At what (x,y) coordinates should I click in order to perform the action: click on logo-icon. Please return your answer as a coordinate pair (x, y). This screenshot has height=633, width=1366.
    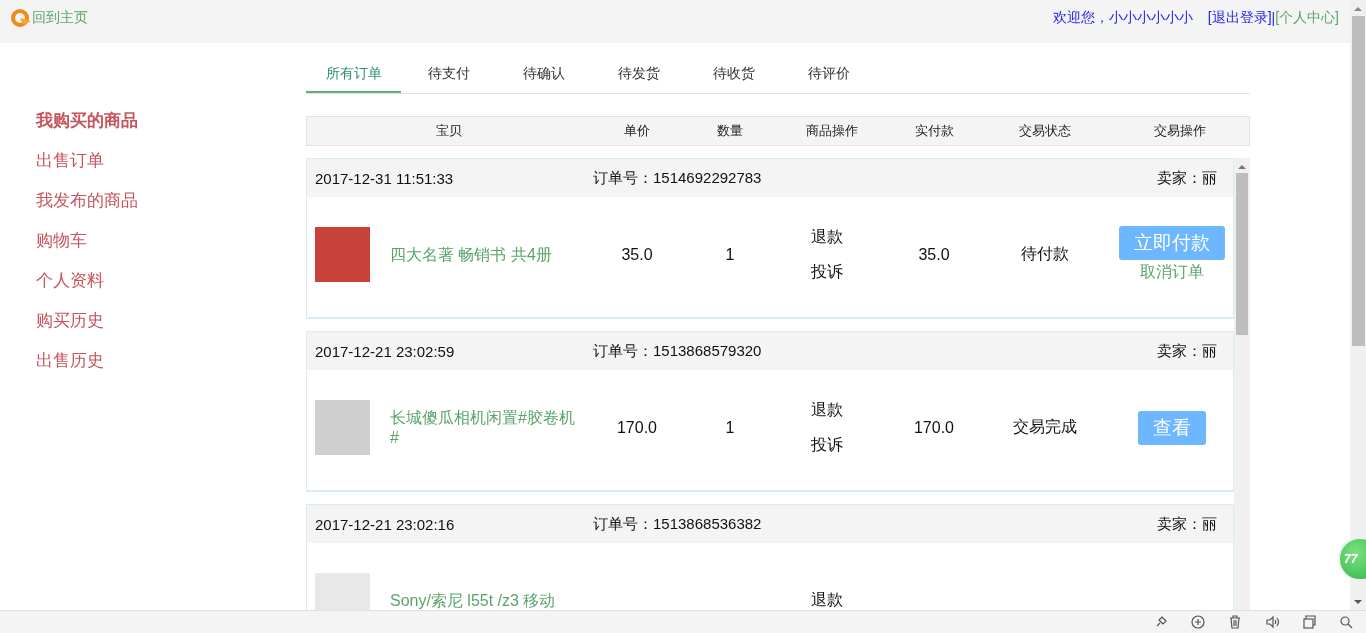
    Looking at the image, I should click on (21, 18).